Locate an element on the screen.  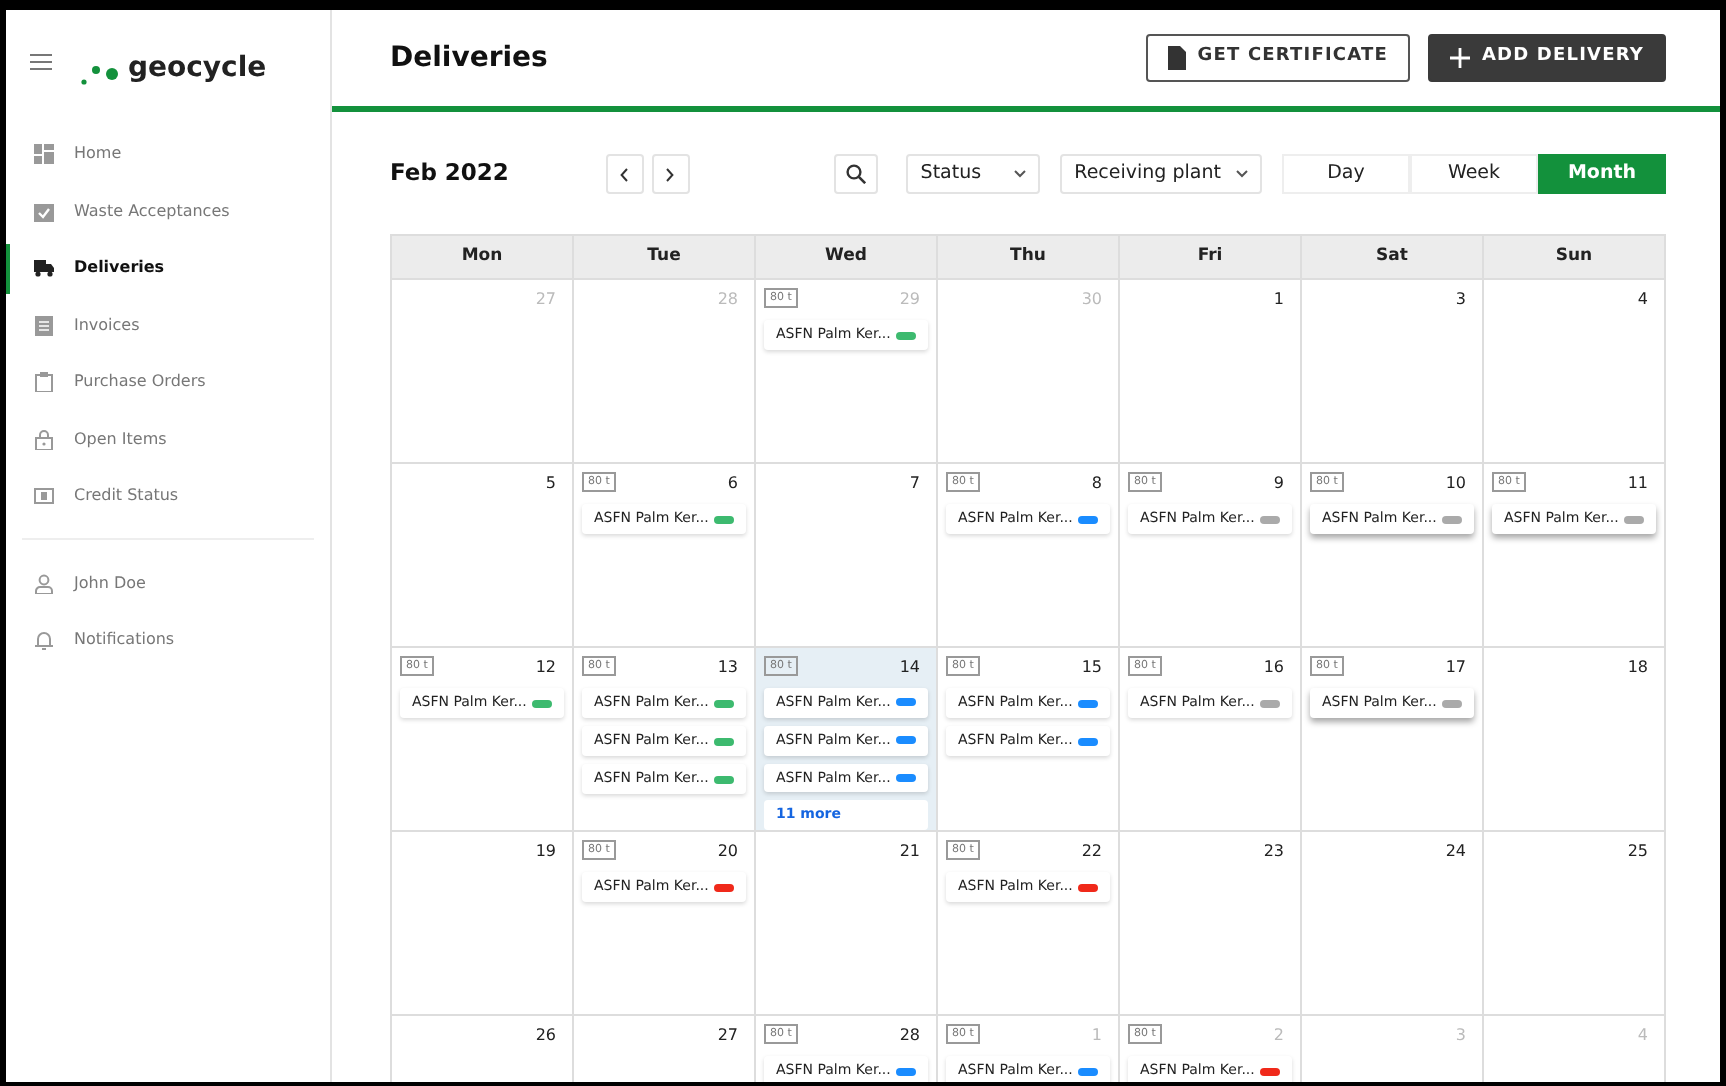
day-number: 11 is located at coordinates (1637, 484).